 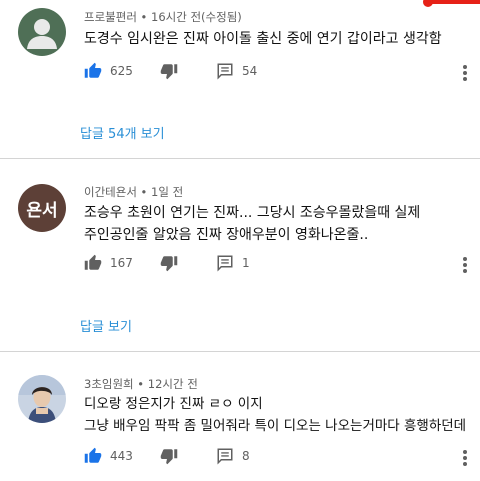 I want to click on view-replies-link: 답글 보기, so click(x=106, y=325).